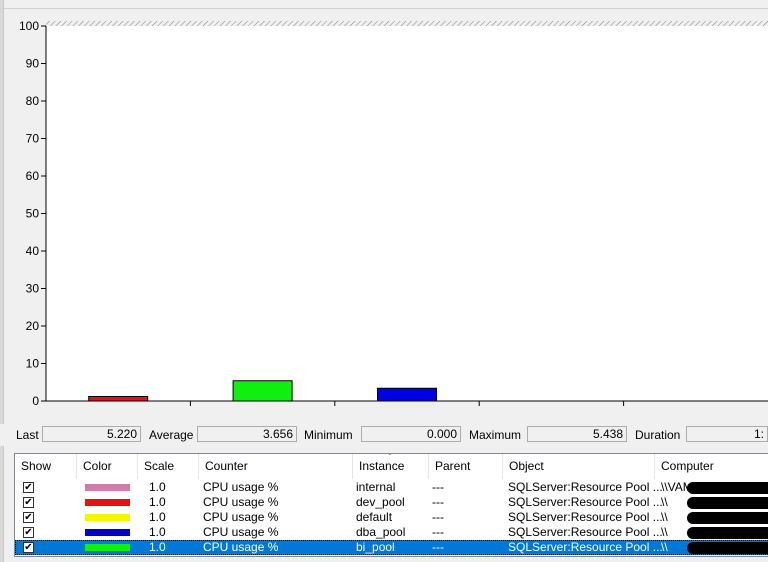  I want to click on minimum-value: 0.000, so click(411, 434).